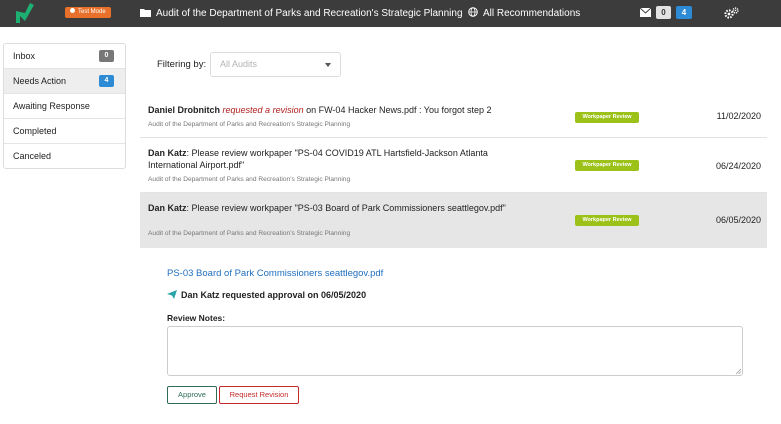 This screenshot has width=781, height=424. What do you see at coordinates (731, 13) in the screenshot?
I see `settings-gears-icon` at bounding box center [731, 13].